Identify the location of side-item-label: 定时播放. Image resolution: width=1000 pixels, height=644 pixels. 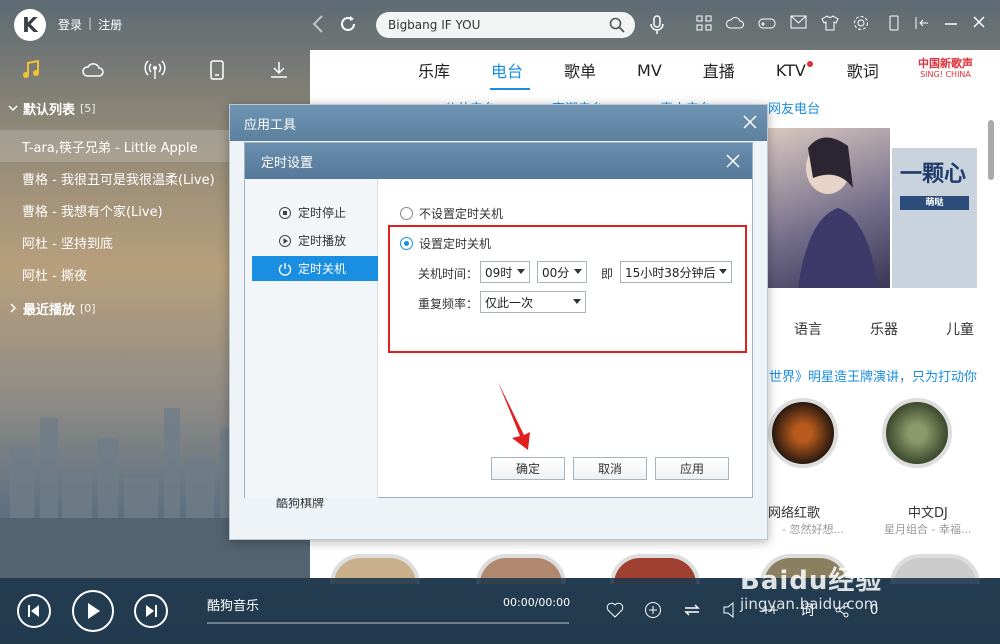
(322, 241).